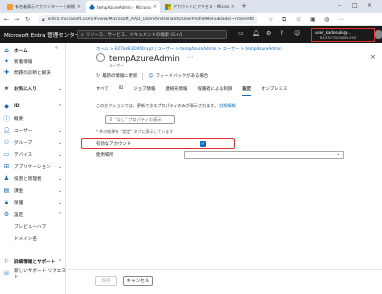 This screenshot has height=294, width=382. Describe the element at coordinates (19, 119) in the screenshot. I see `sidebar-item-label: 概要` at that location.